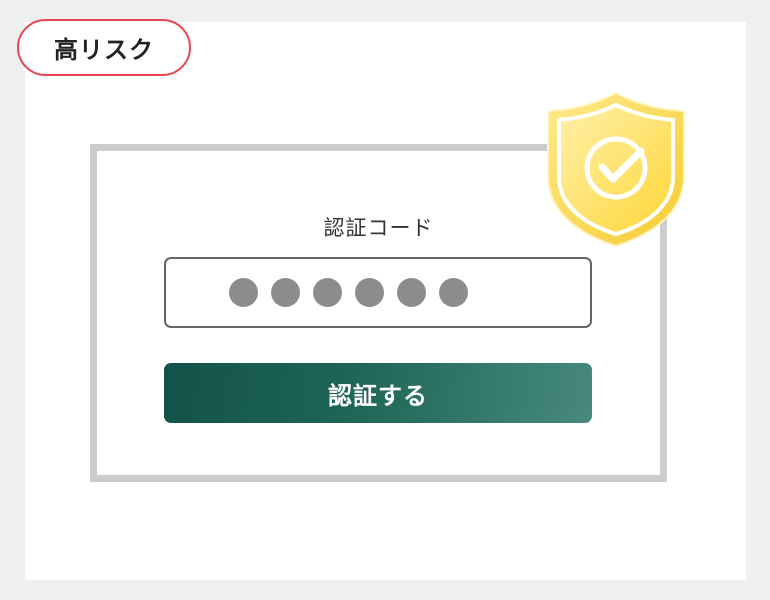 The width and height of the screenshot is (770, 600). I want to click on masked-code-dots, so click(348, 292).